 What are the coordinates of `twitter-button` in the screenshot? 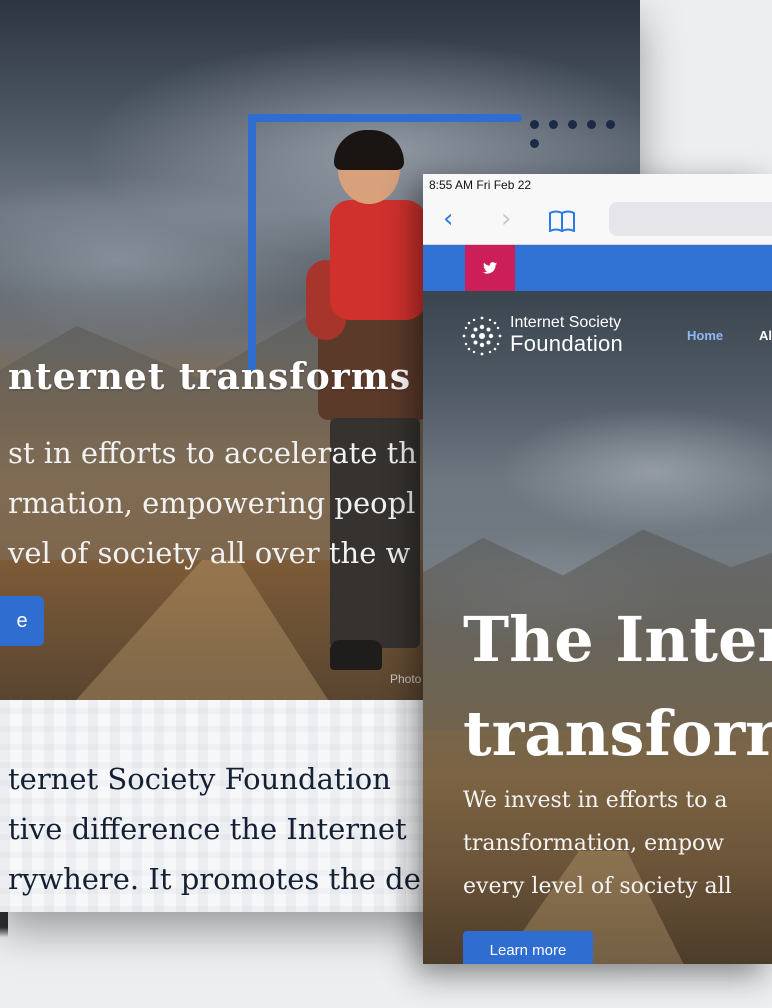 It's located at (490, 268).